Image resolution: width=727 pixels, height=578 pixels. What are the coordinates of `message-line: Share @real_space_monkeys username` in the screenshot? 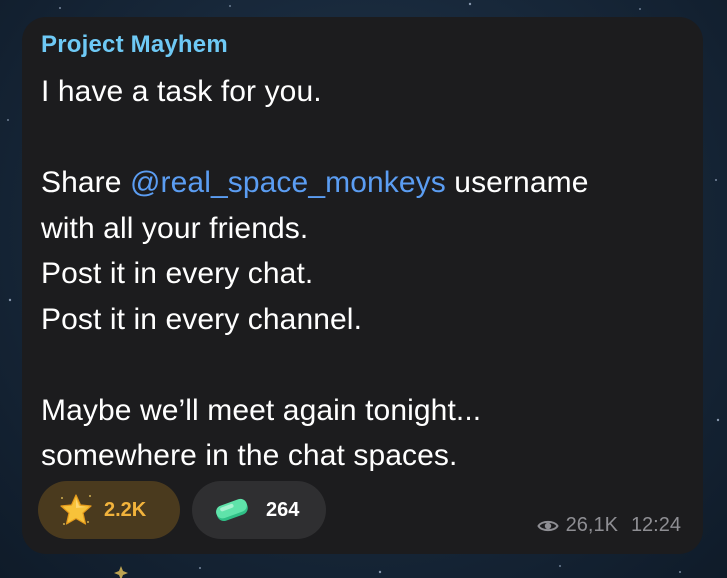 It's located at (366, 183).